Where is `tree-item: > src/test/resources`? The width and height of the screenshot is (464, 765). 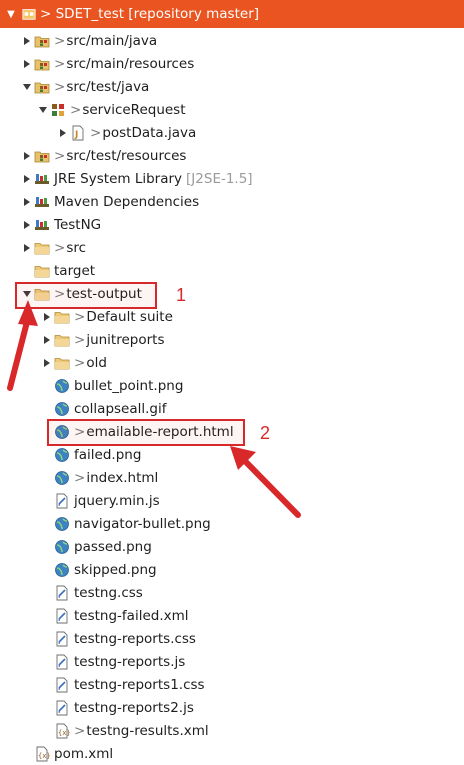
tree-item: > src/test/resources is located at coordinates (232, 155).